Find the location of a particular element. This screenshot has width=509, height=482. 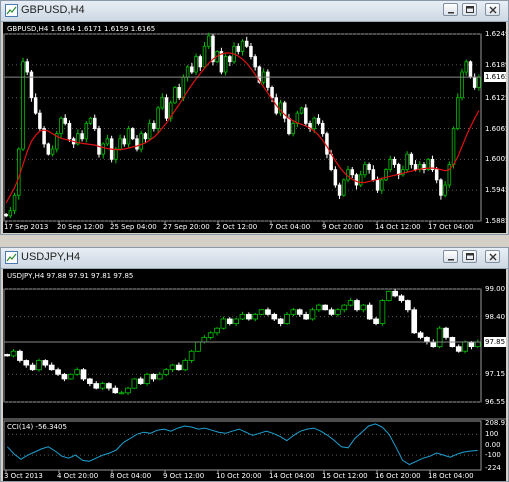

x-tick-label: 3 Oct 2013 is located at coordinates (23, 476).